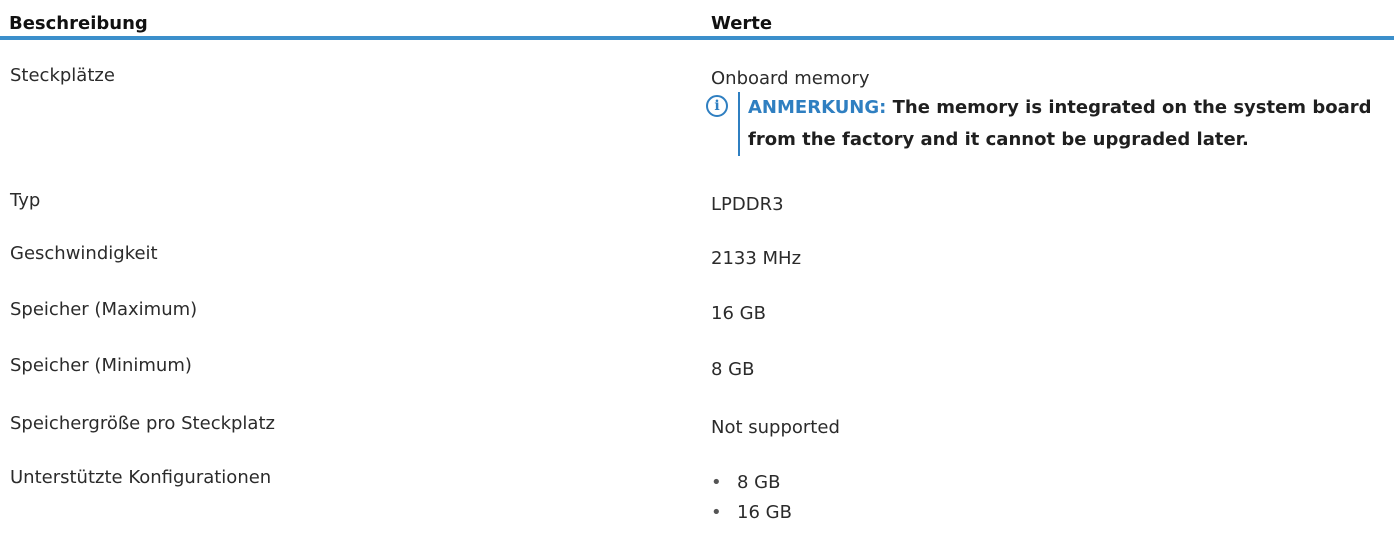 This screenshot has height=533, width=1394. What do you see at coordinates (738, 313) in the screenshot?
I see `row-value: 16 GB` at bounding box center [738, 313].